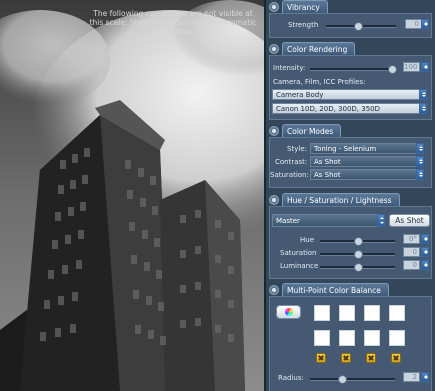 This screenshot has width=435, height=391. I want to click on color-wheel-icon, so click(288, 312).